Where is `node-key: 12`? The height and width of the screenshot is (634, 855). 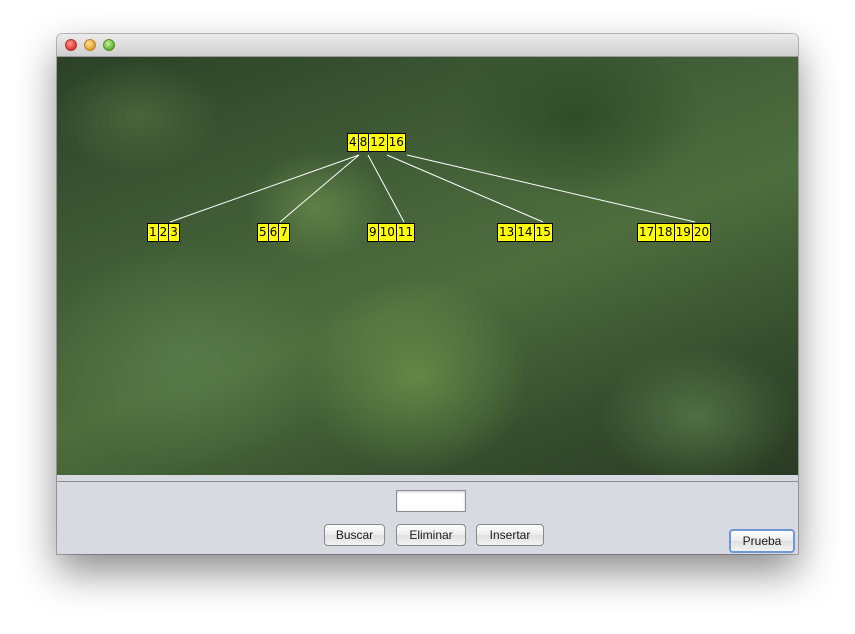 node-key: 12 is located at coordinates (378, 142).